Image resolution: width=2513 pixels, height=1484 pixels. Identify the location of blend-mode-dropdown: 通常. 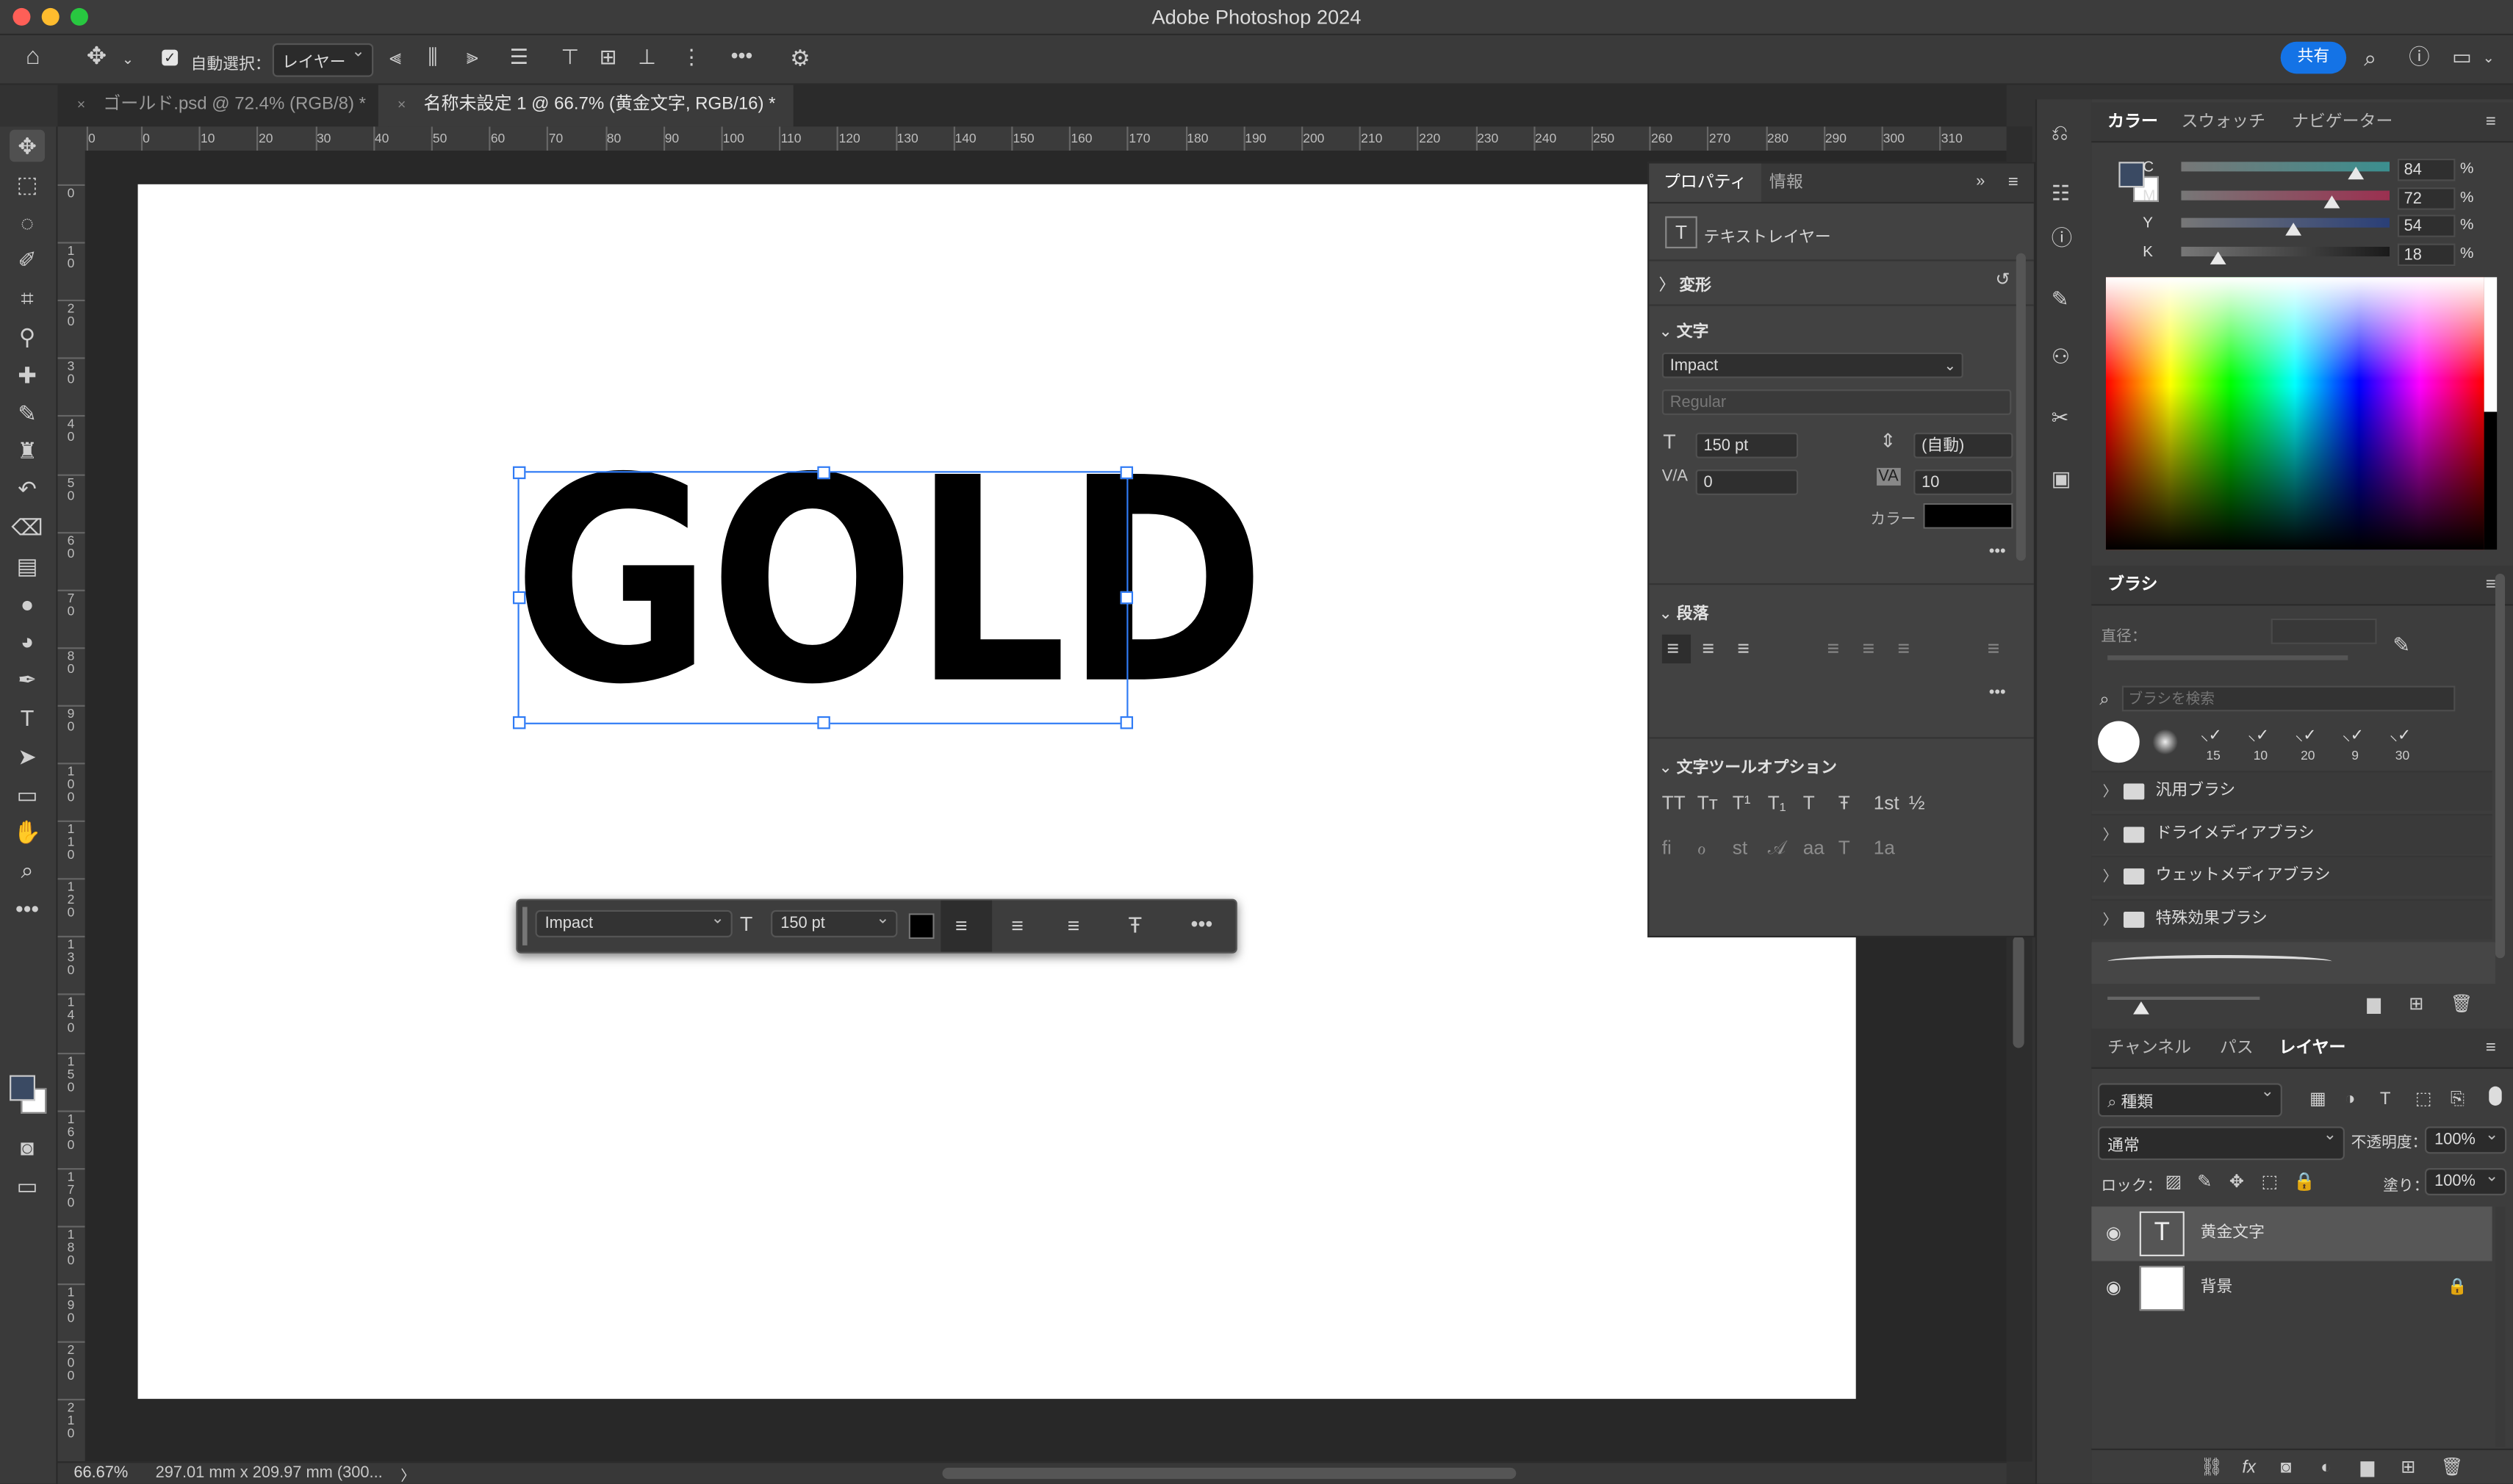
(2221, 1143).